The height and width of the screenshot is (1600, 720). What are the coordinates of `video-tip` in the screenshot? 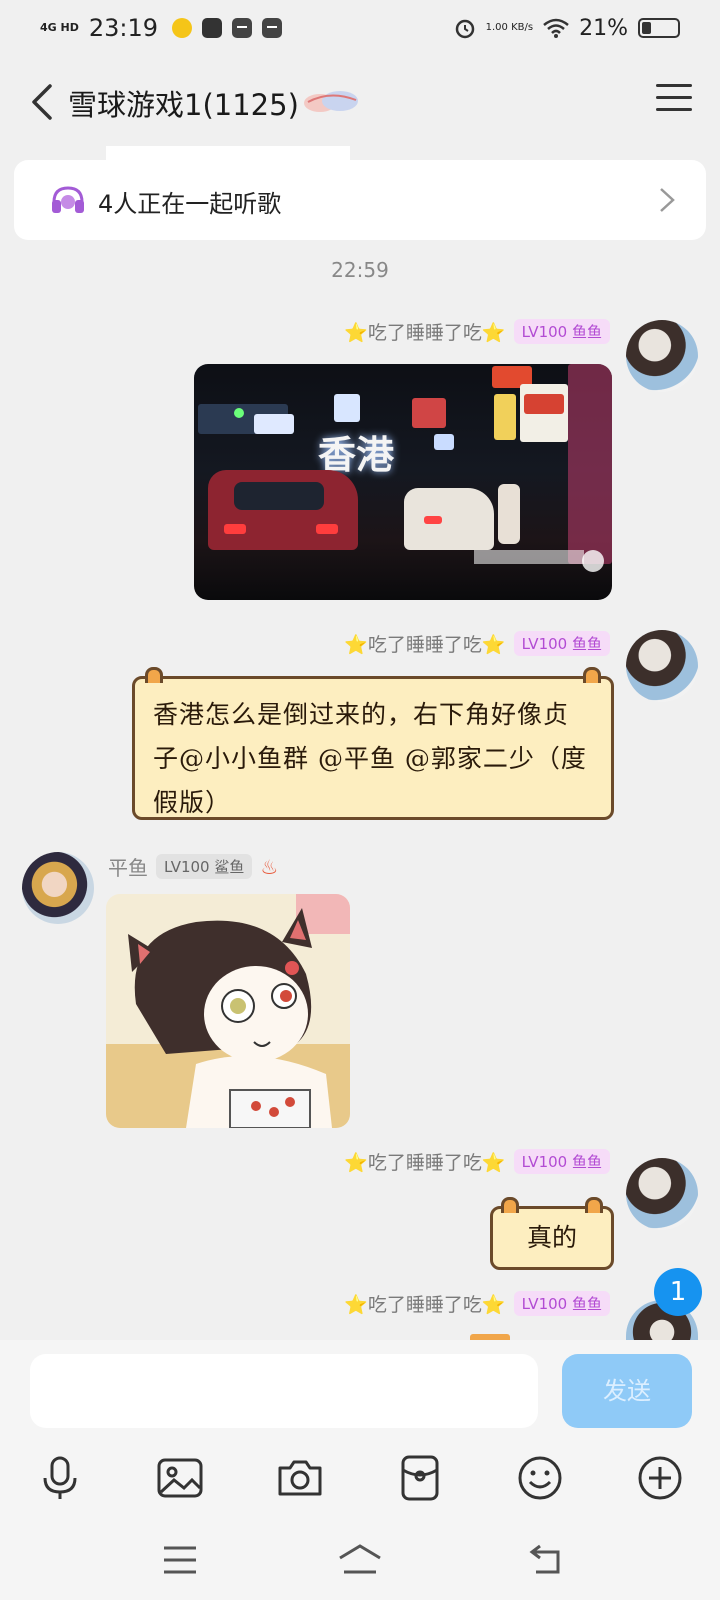 It's located at (529, 557).